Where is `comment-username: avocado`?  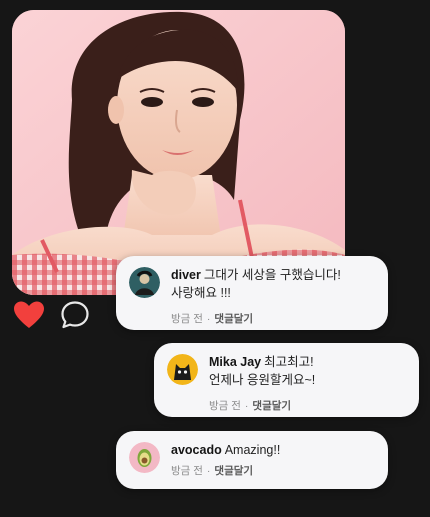 comment-username: avocado is located at coordinates (196, 450).